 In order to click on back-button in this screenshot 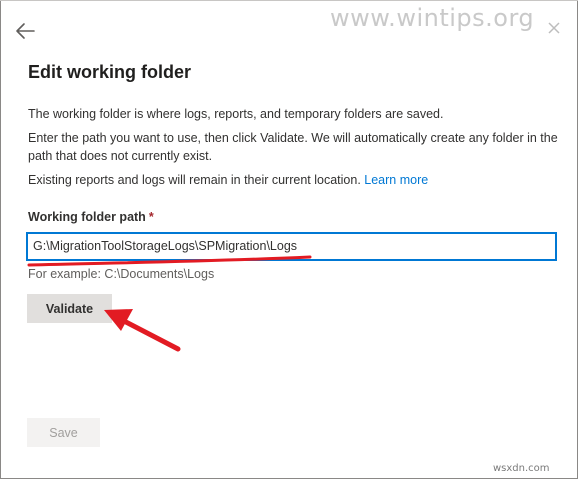, I will do `click(26, 31)`.